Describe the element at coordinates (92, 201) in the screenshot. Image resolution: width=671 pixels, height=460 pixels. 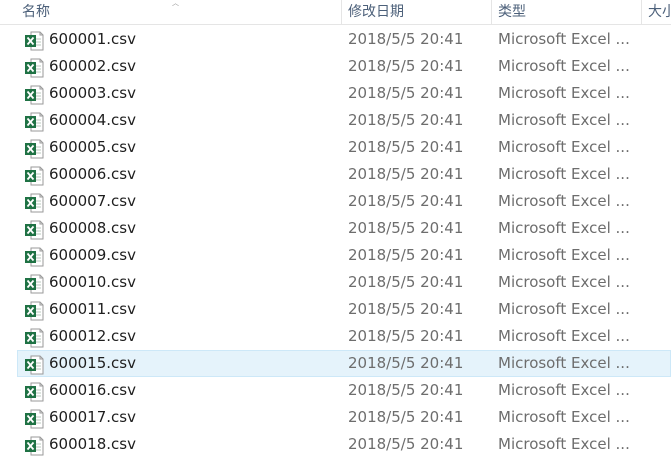
I see `file-name: 600007.csv` at that location.